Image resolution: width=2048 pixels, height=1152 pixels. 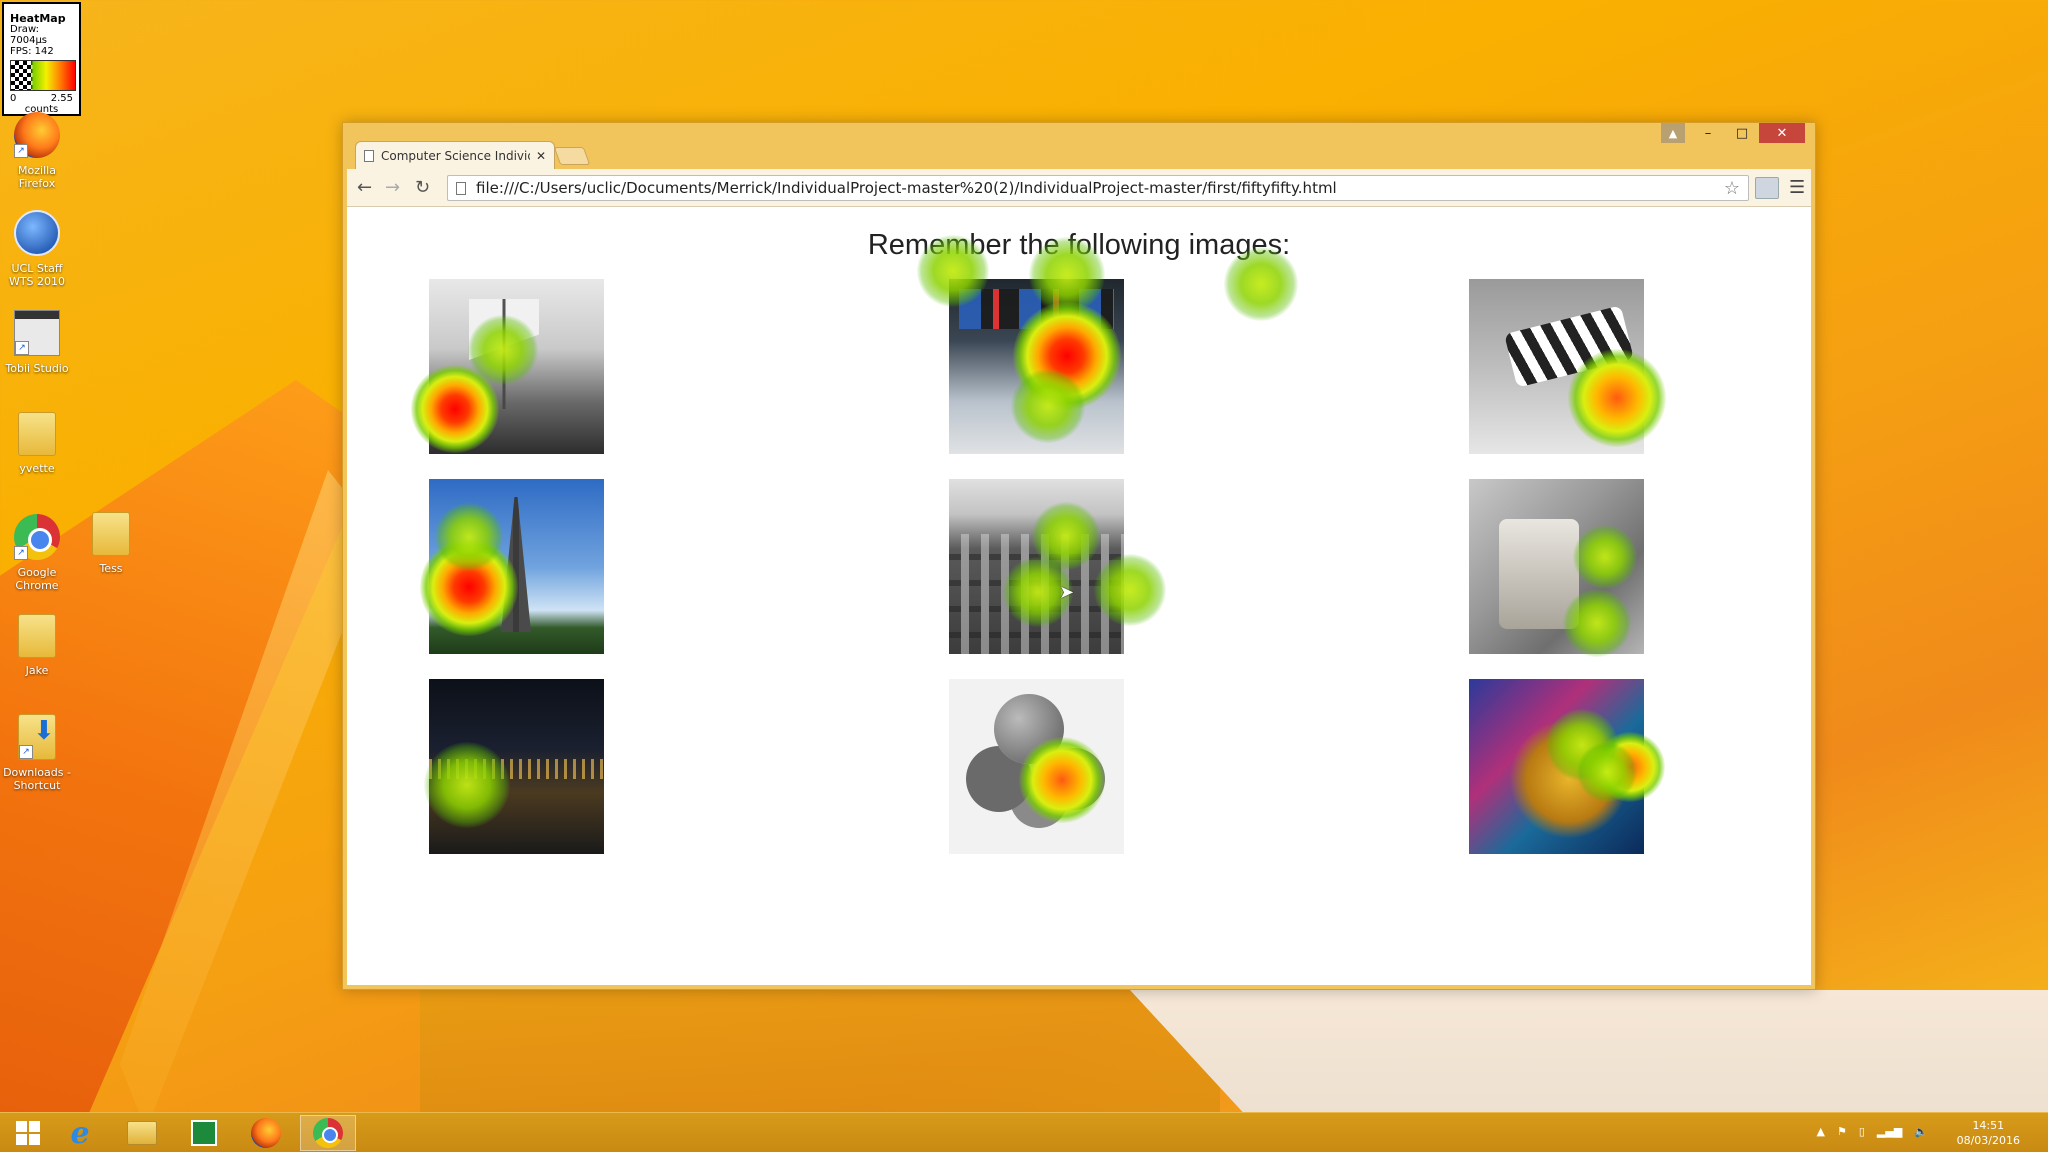 I want to click on extension-icon, so click(x=1767, y=188).